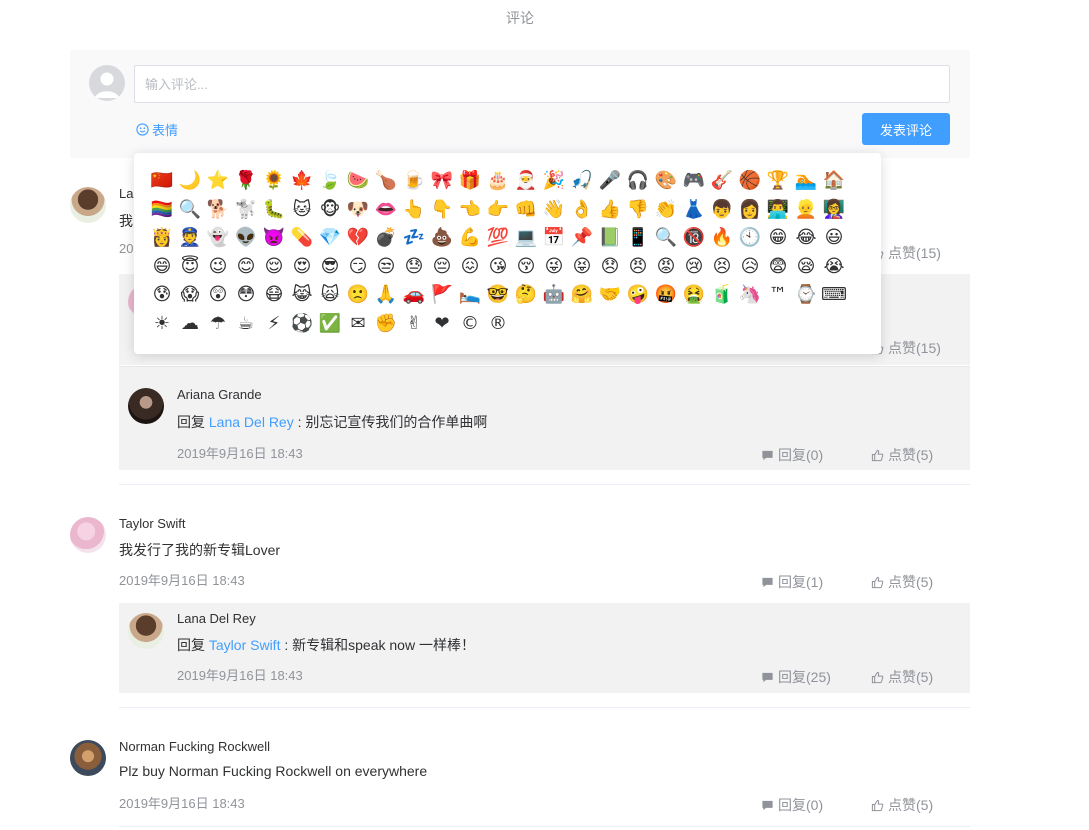  I want to click on emoji-item: 😚, so click(526, 267).